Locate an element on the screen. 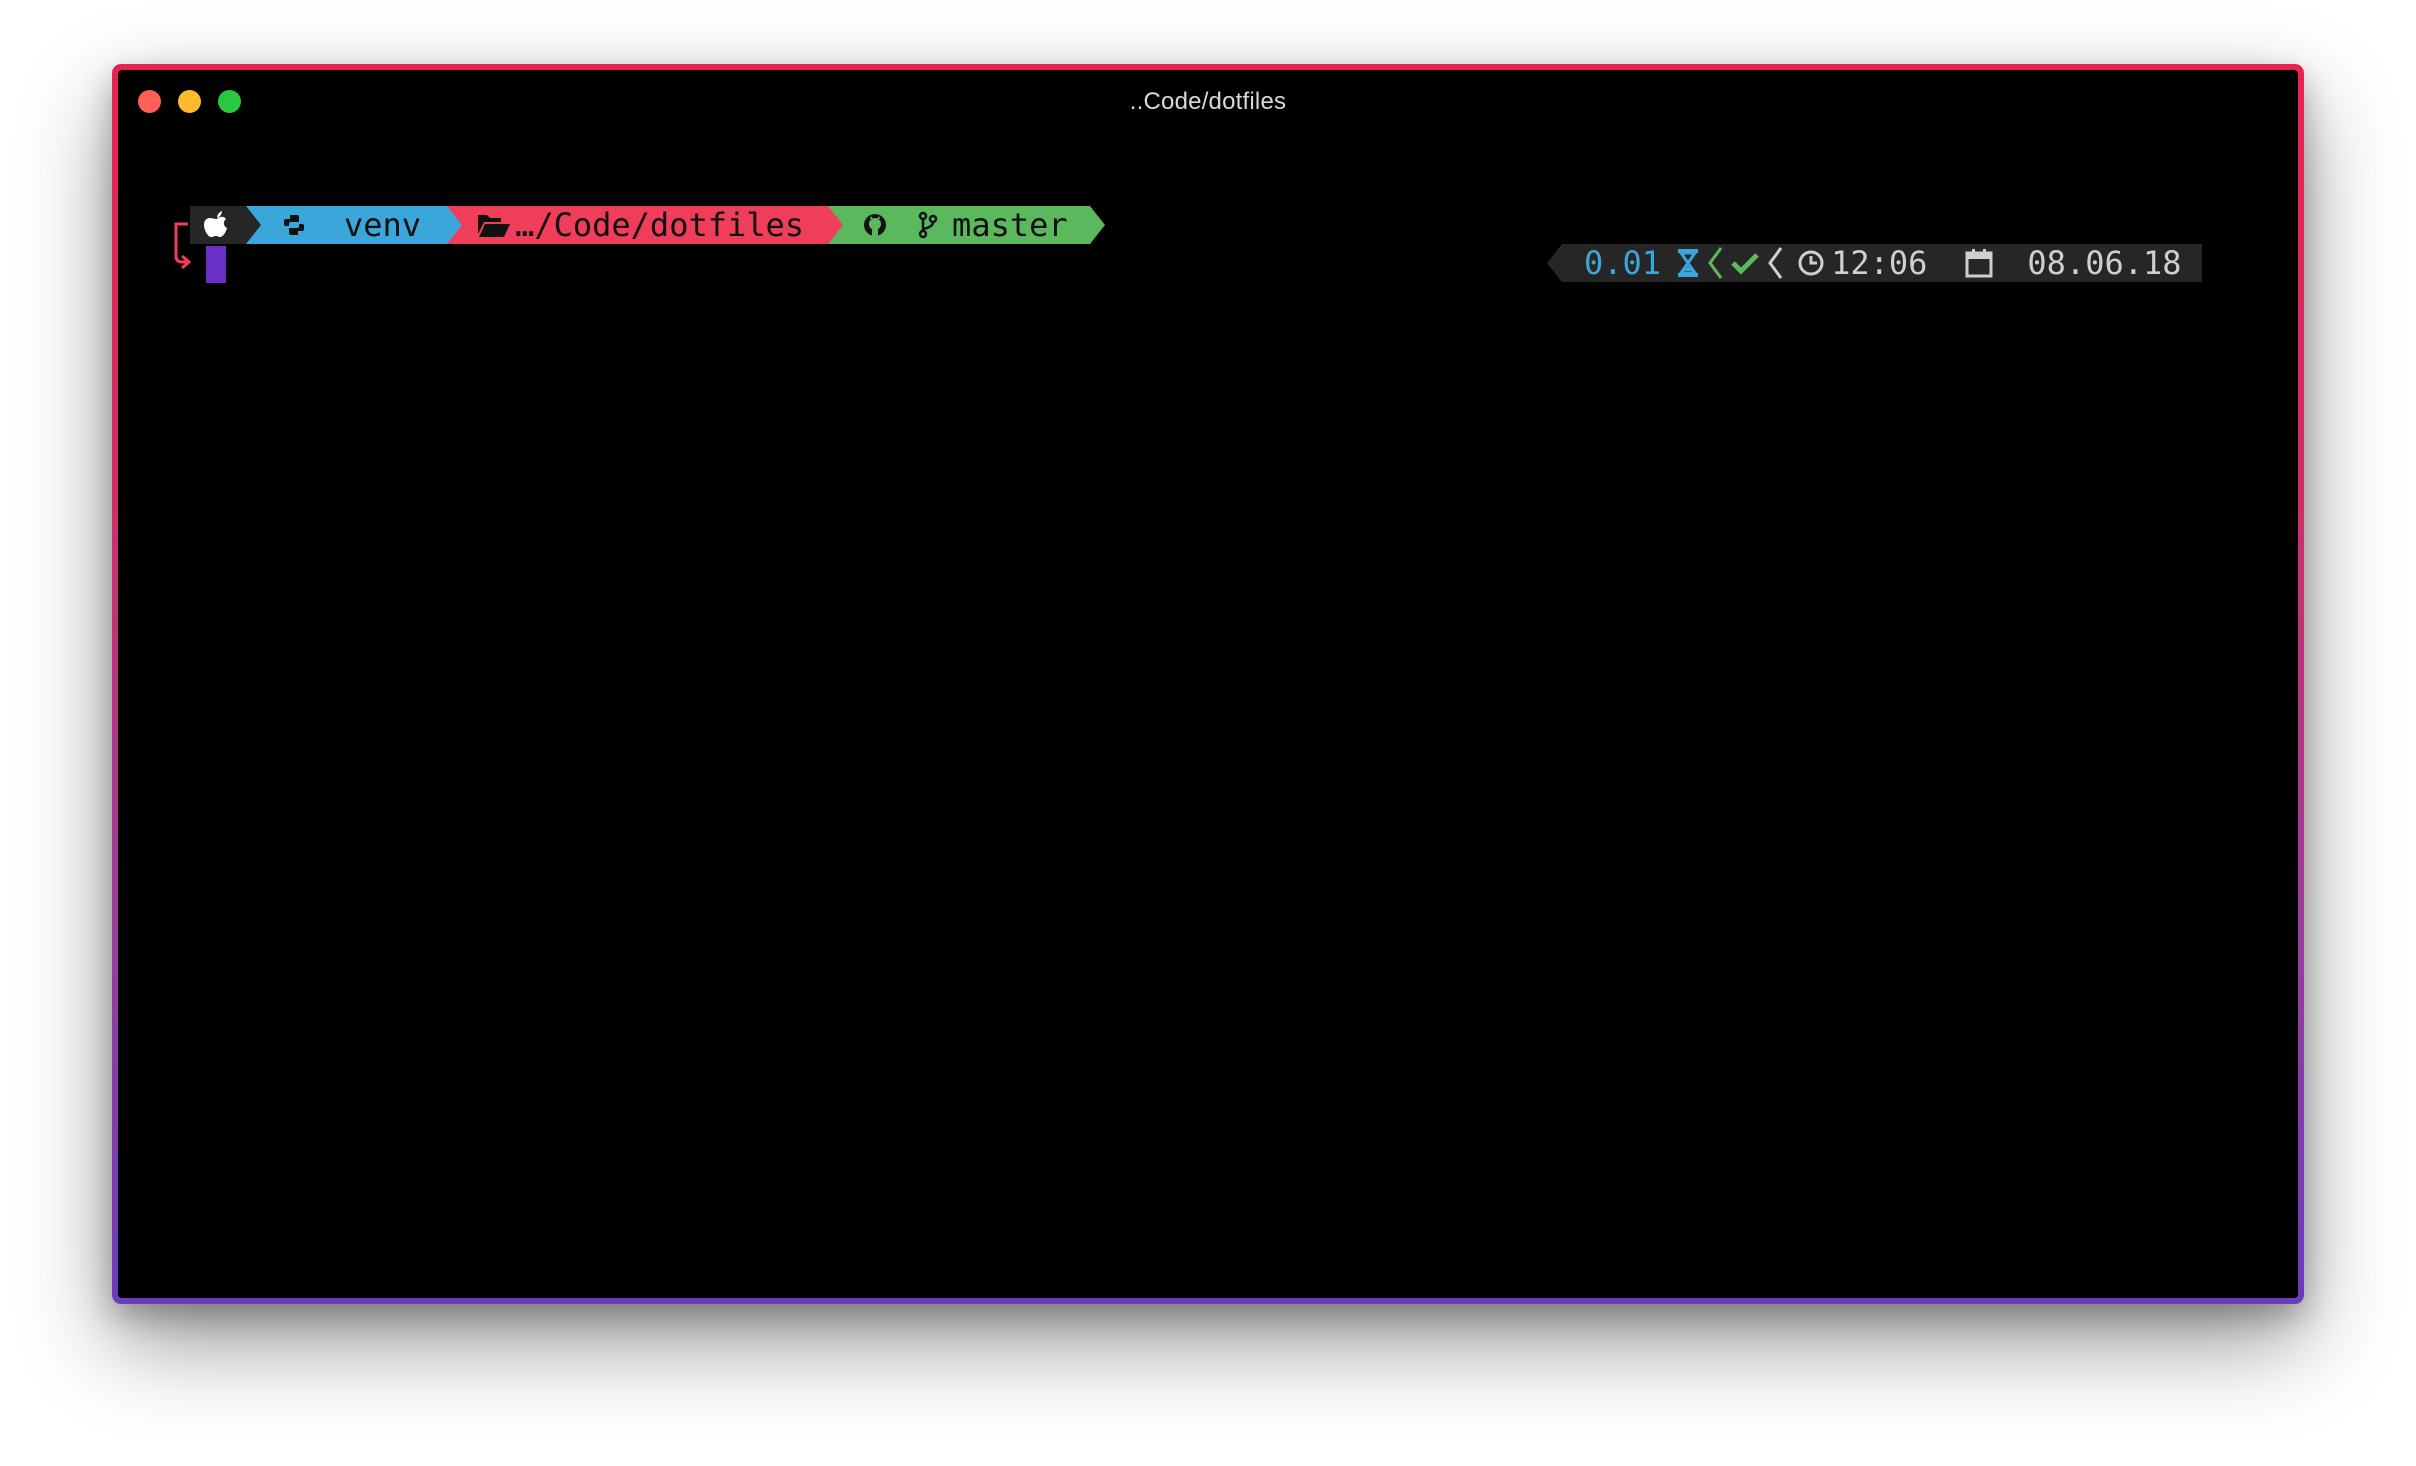 This screenshot has height=1466, width=2416. python-icon is located at coordinates (294, 225).